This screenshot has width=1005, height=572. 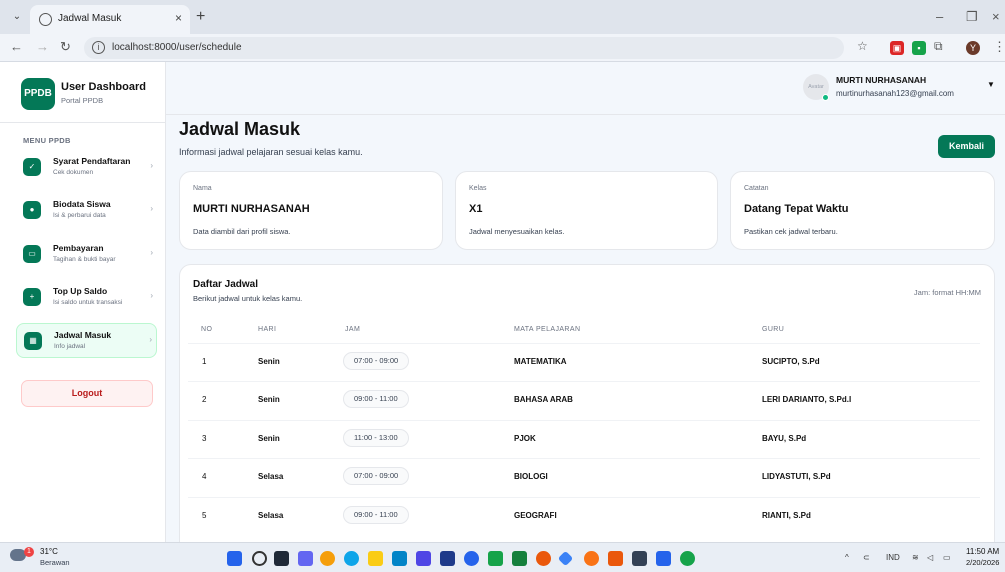 I want to click on column-header-guru: GURU, so click(x=773, y=329).